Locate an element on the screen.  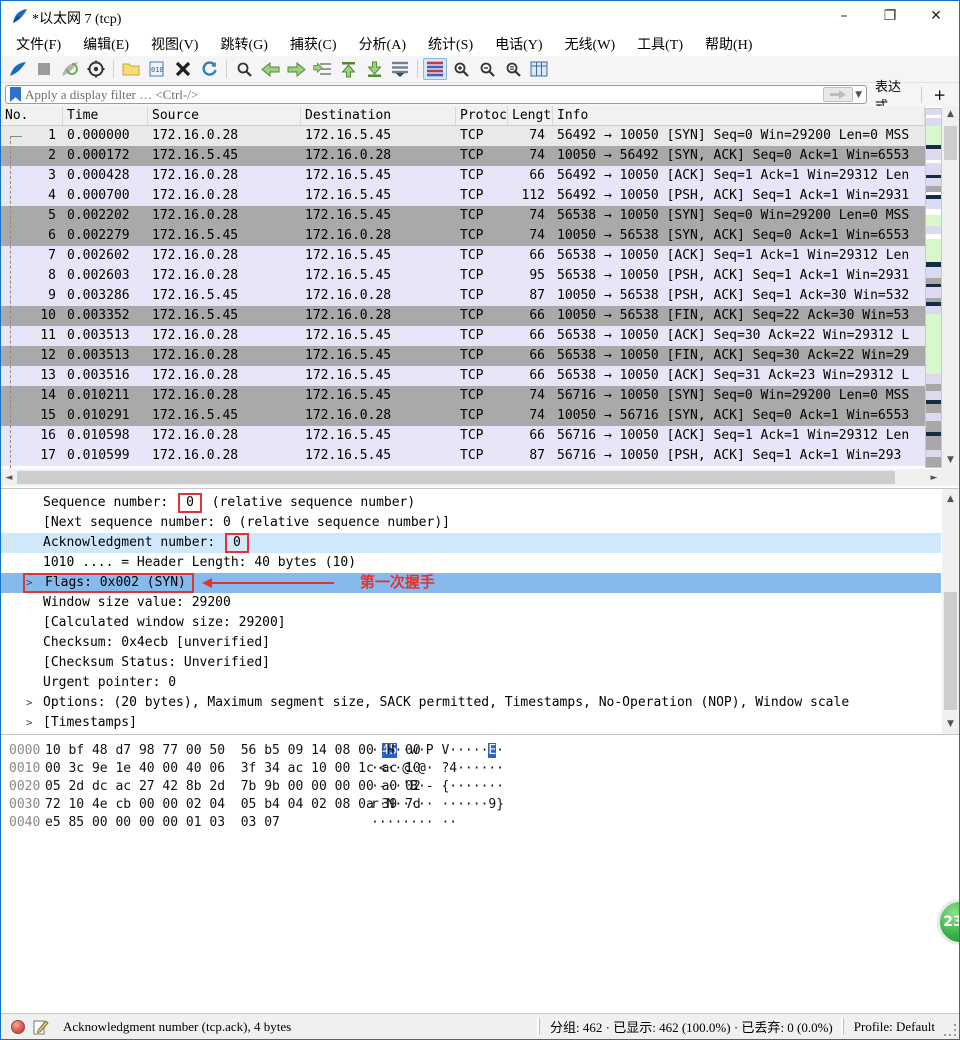
capture-options-icon is located at coordinates (96, 69).